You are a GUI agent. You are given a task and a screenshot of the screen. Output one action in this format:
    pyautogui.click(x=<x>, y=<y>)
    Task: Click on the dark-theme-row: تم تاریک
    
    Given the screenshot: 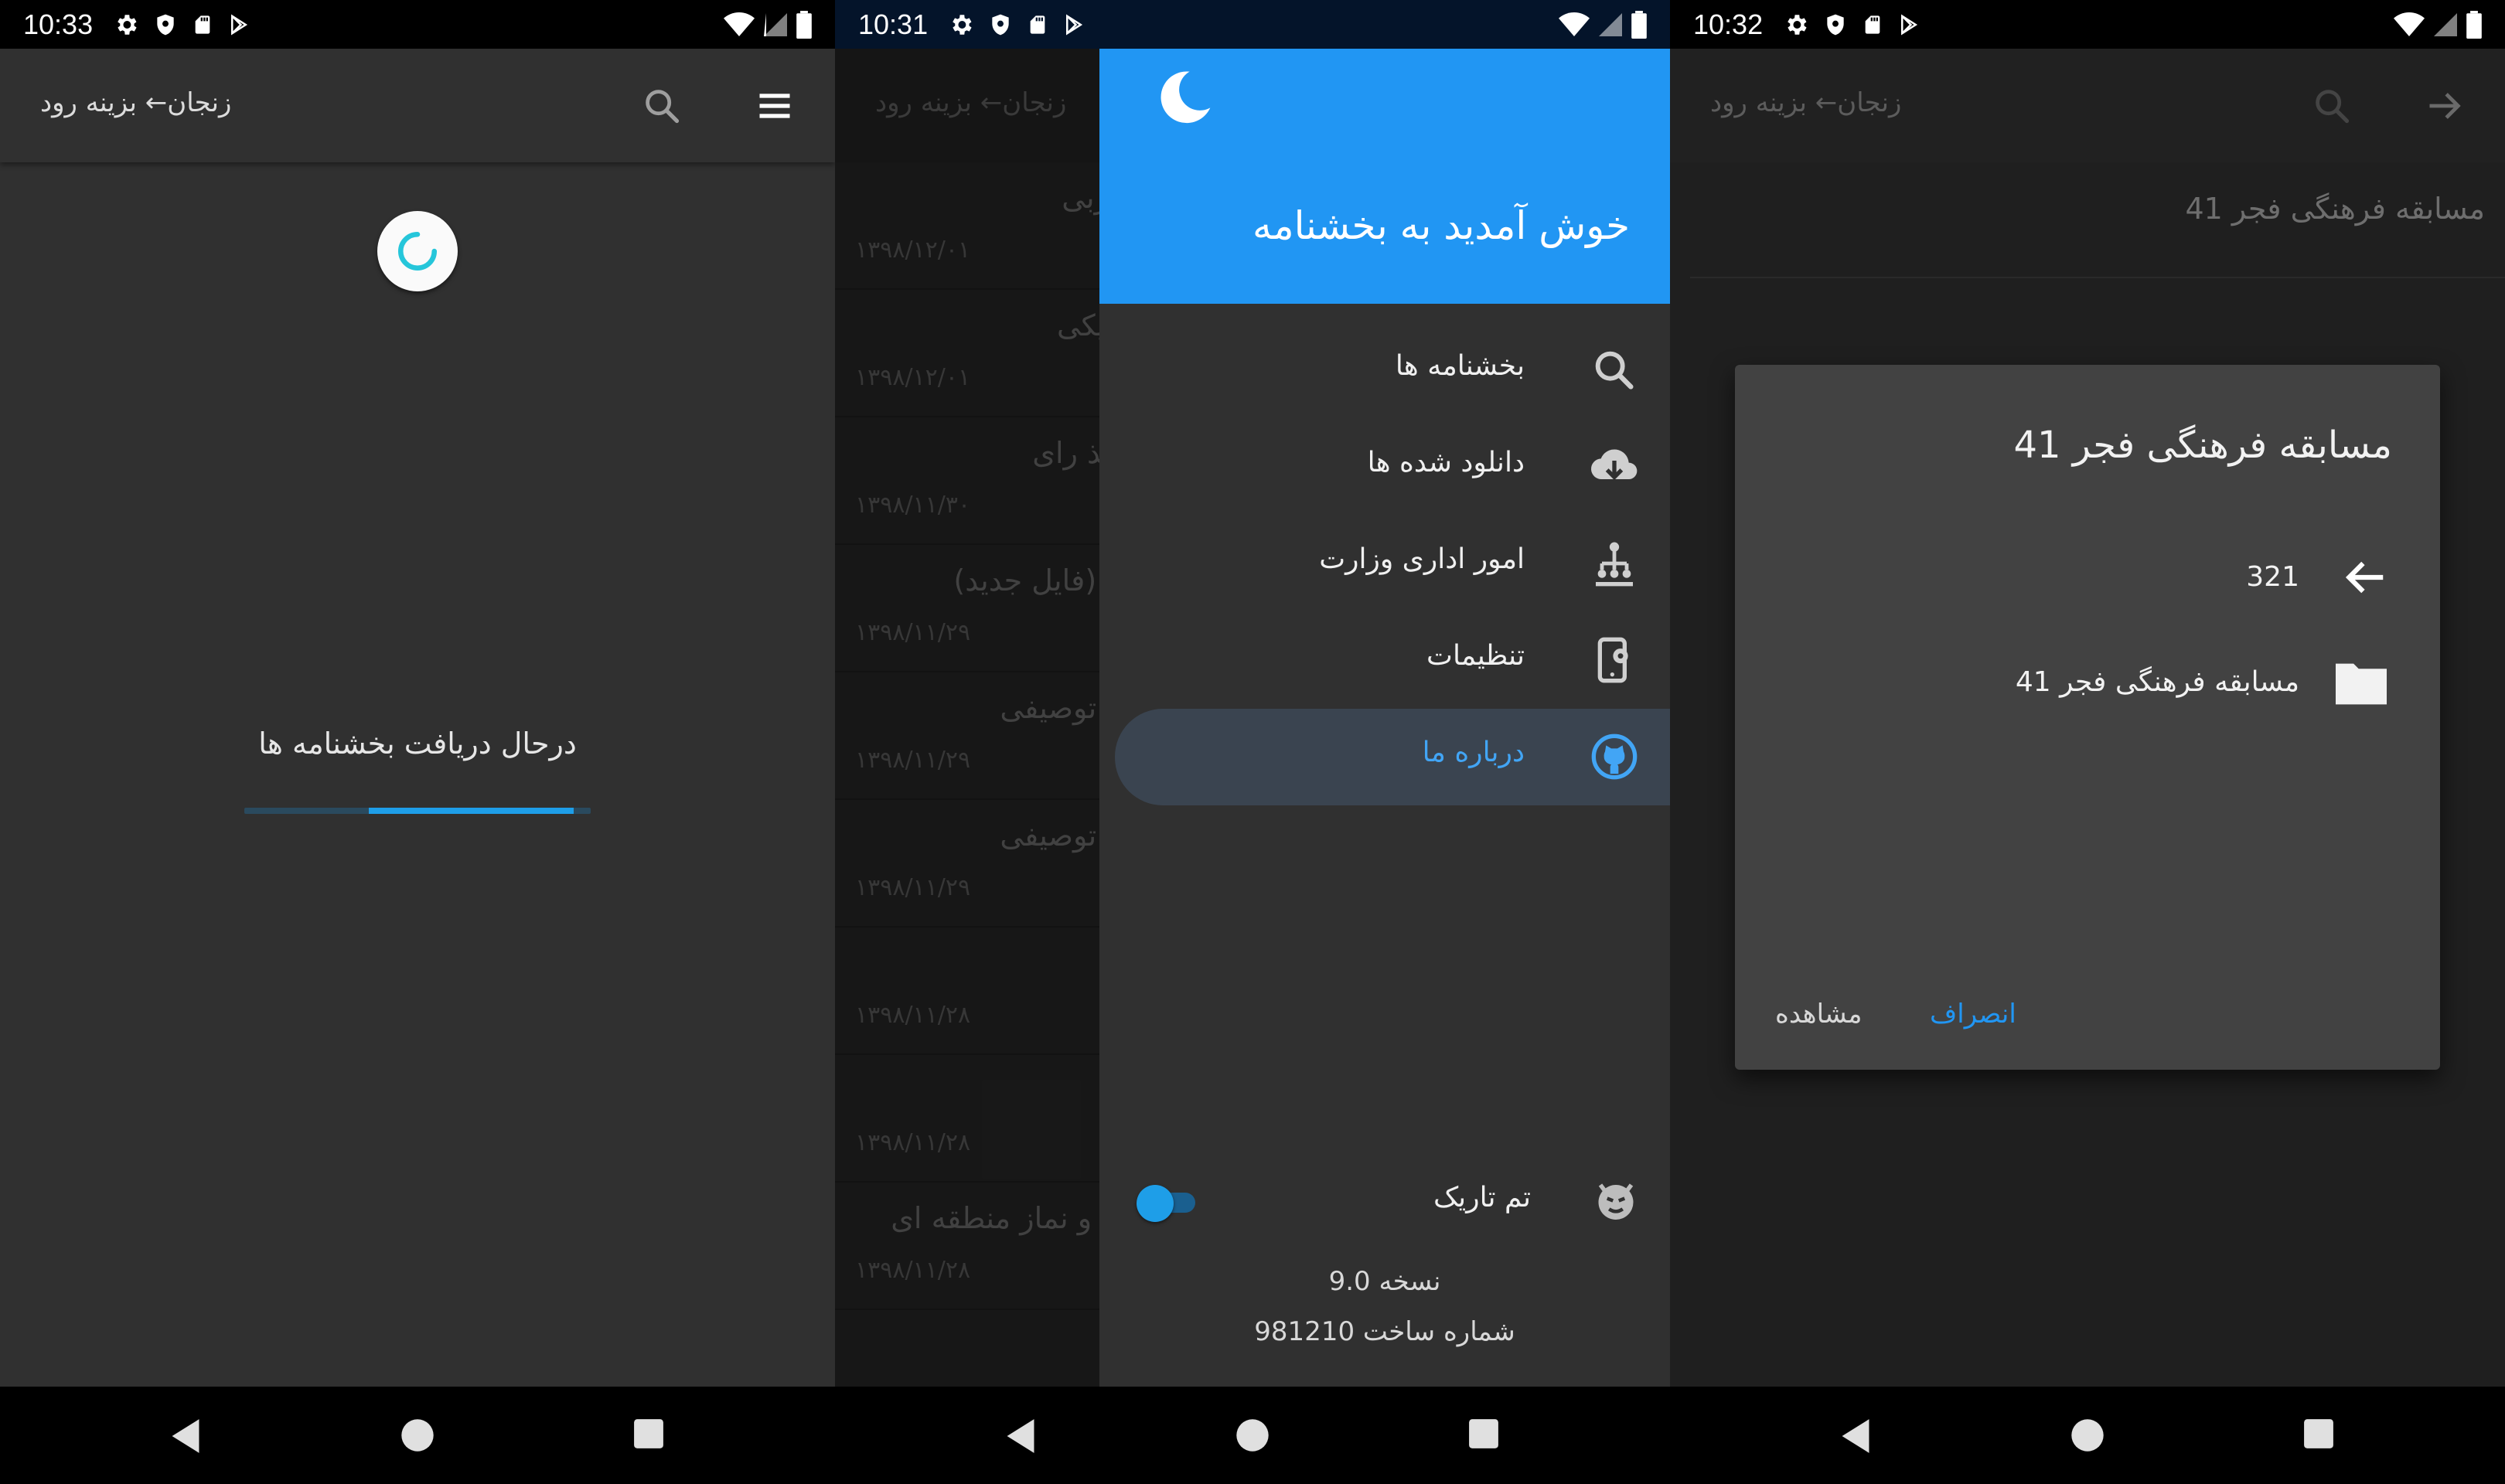 What is the action you would take?
    pyautogui.click(x=1384, y=1200)
    